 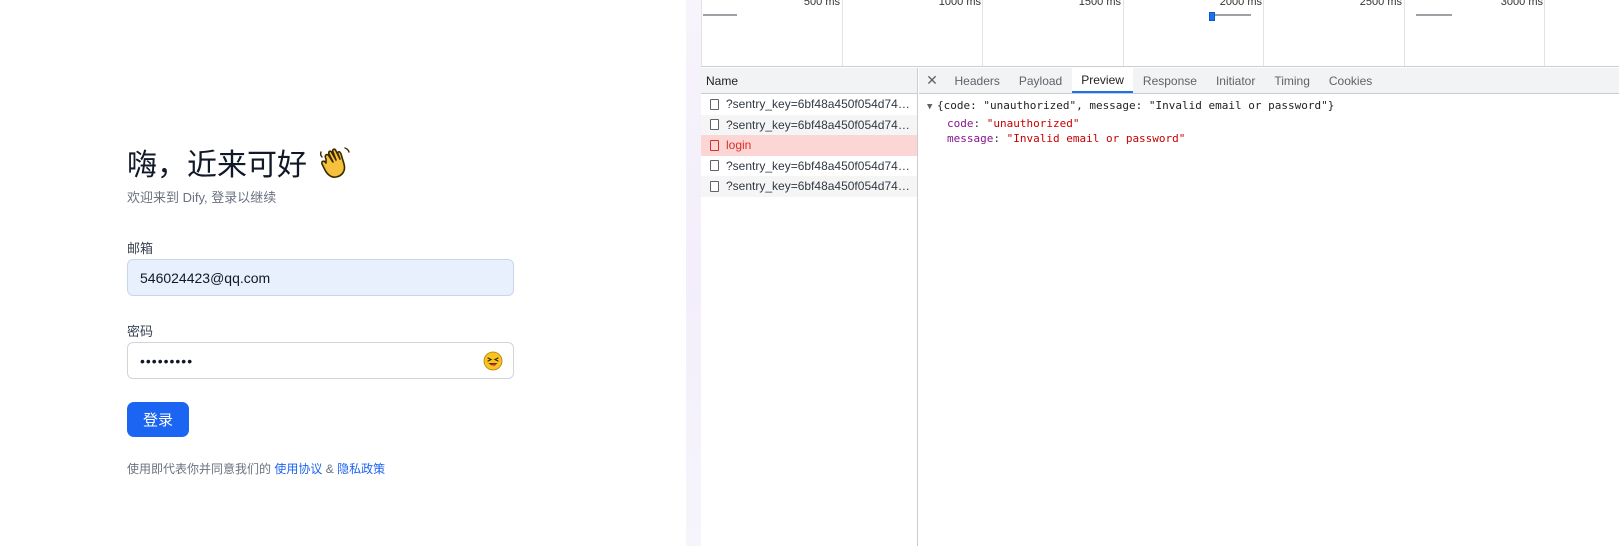 I want to click on json-key: message, so click(x=970, y=138).